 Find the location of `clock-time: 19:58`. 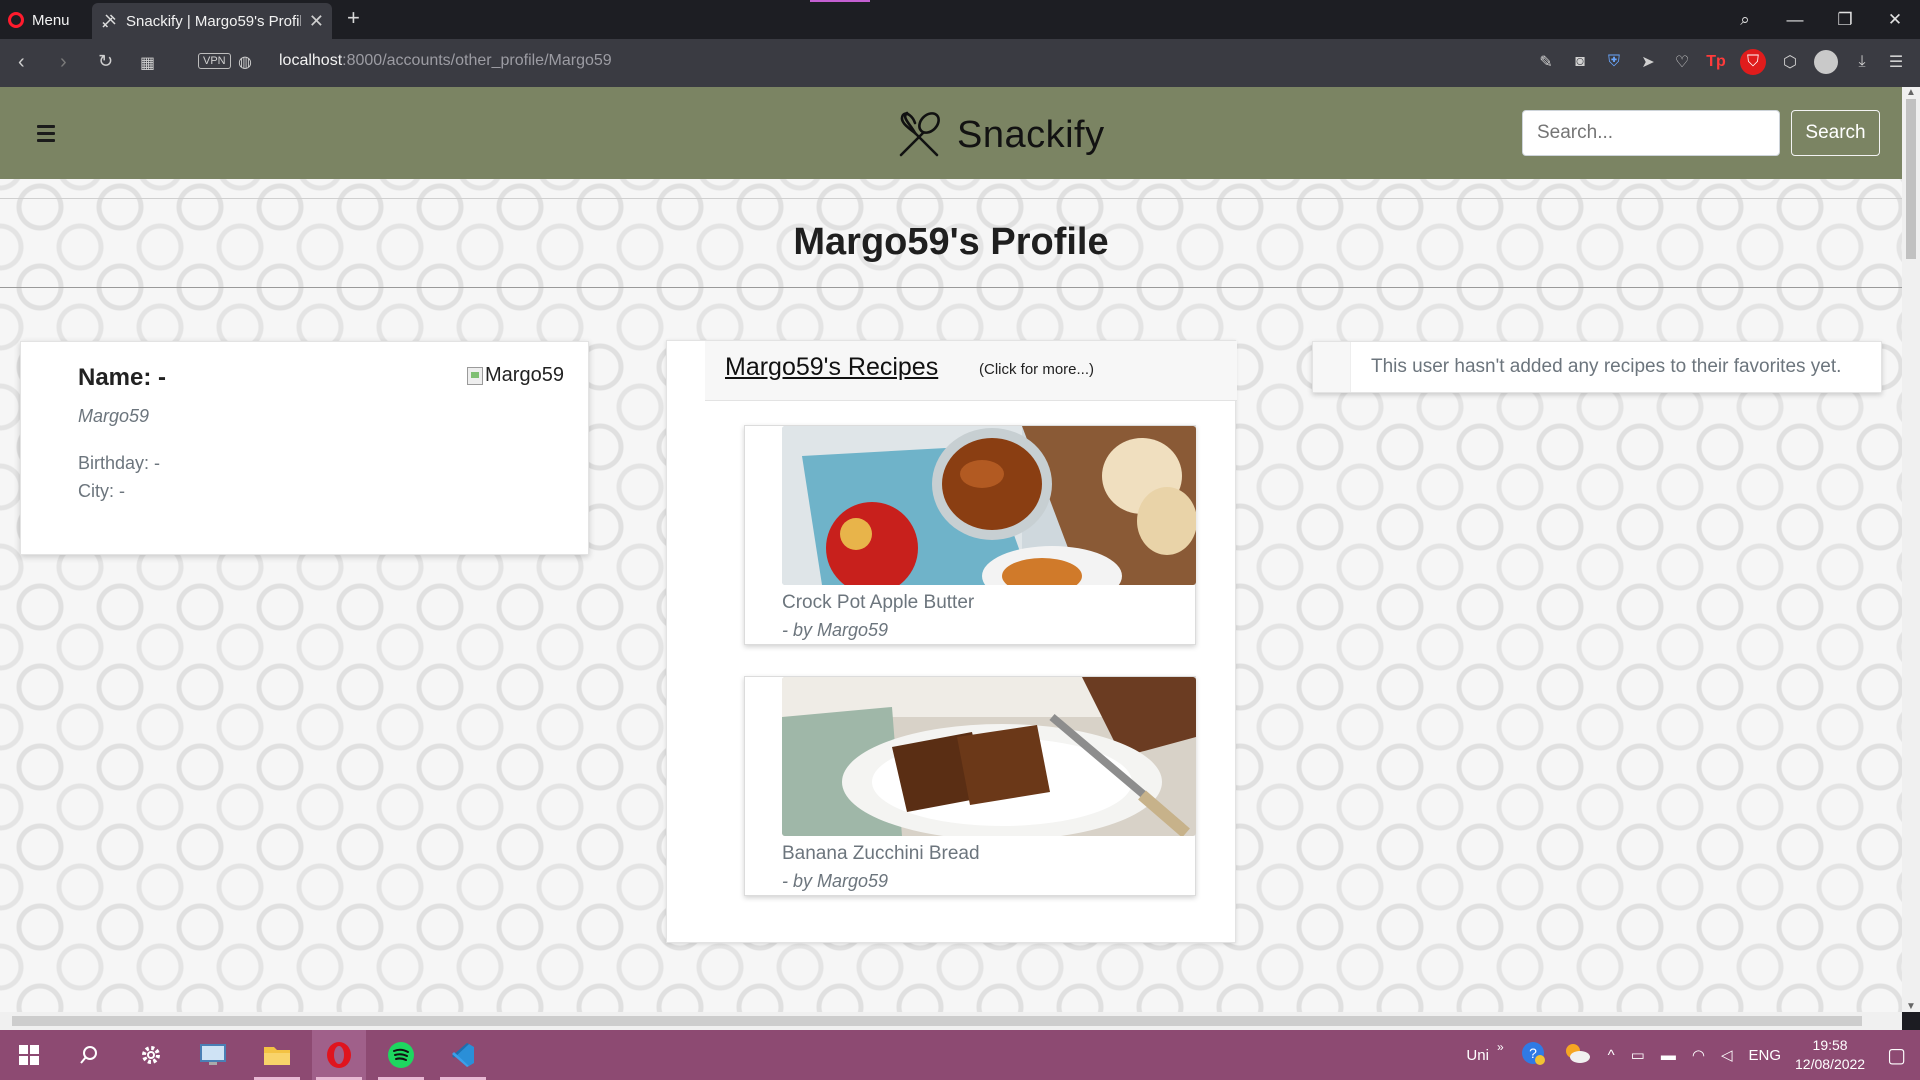

clock-time: 19:58 is located at coordinates (1830, 1045).